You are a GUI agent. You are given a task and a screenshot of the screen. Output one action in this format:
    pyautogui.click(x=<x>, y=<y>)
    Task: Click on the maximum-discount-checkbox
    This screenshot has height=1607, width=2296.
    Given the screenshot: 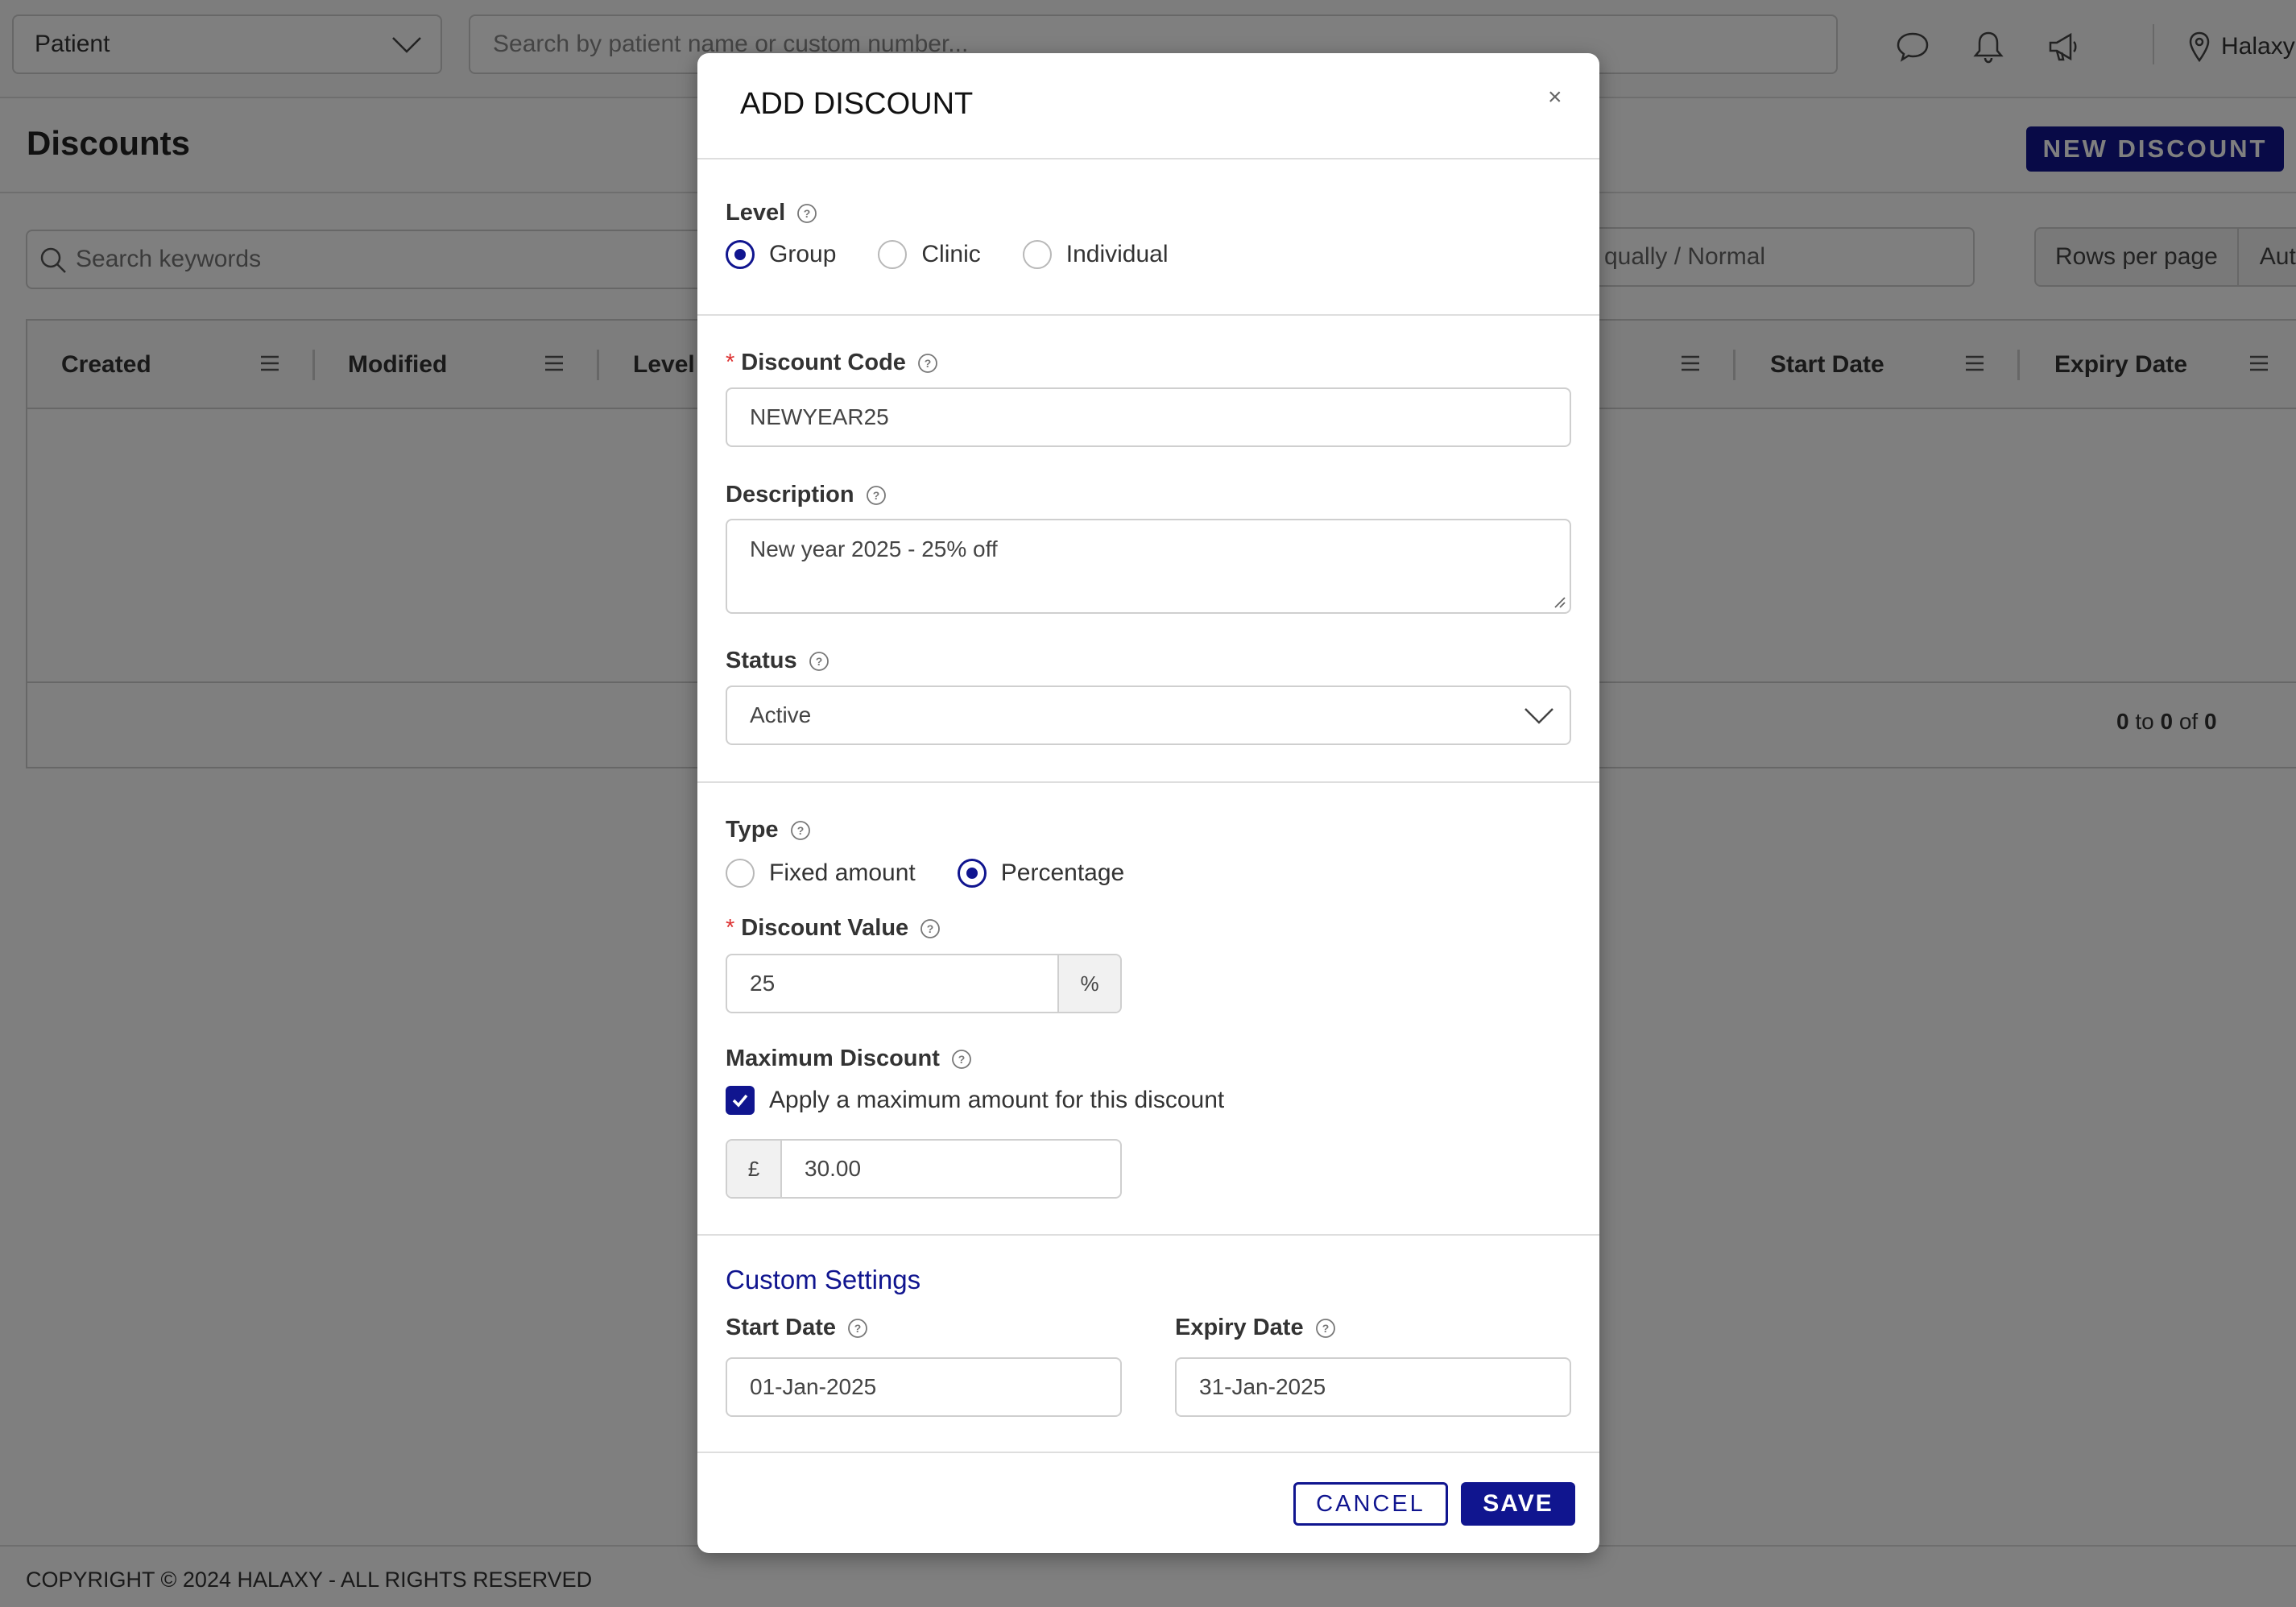 What is the action you would take?
    pyautogui.click(x=740, y=1100)
    